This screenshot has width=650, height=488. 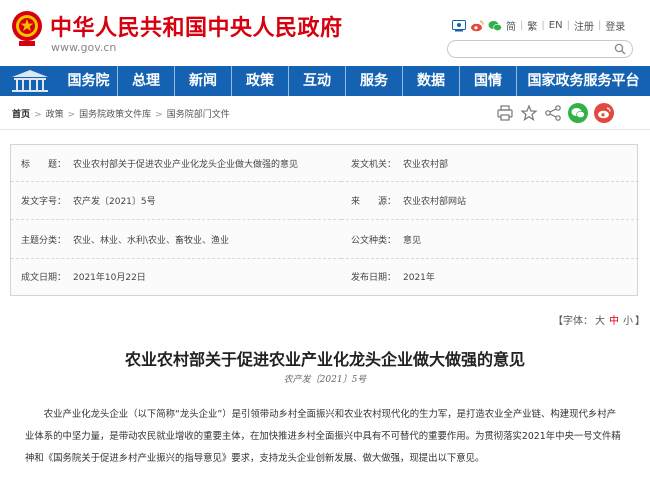 I want to click on info-value-doc-type: 意见, so click(x=412, y=240).